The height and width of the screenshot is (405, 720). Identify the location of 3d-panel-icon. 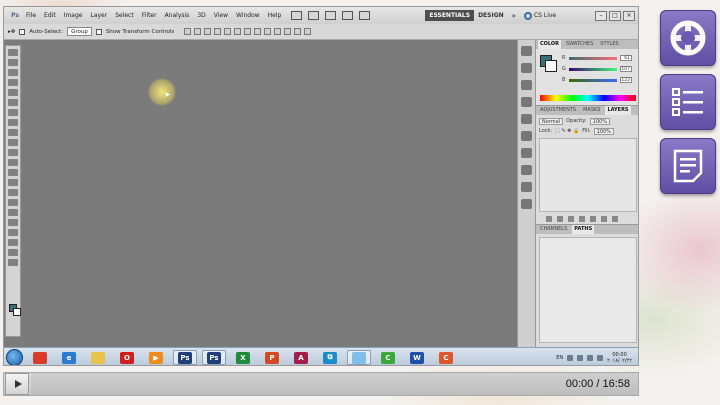
(526, 102).